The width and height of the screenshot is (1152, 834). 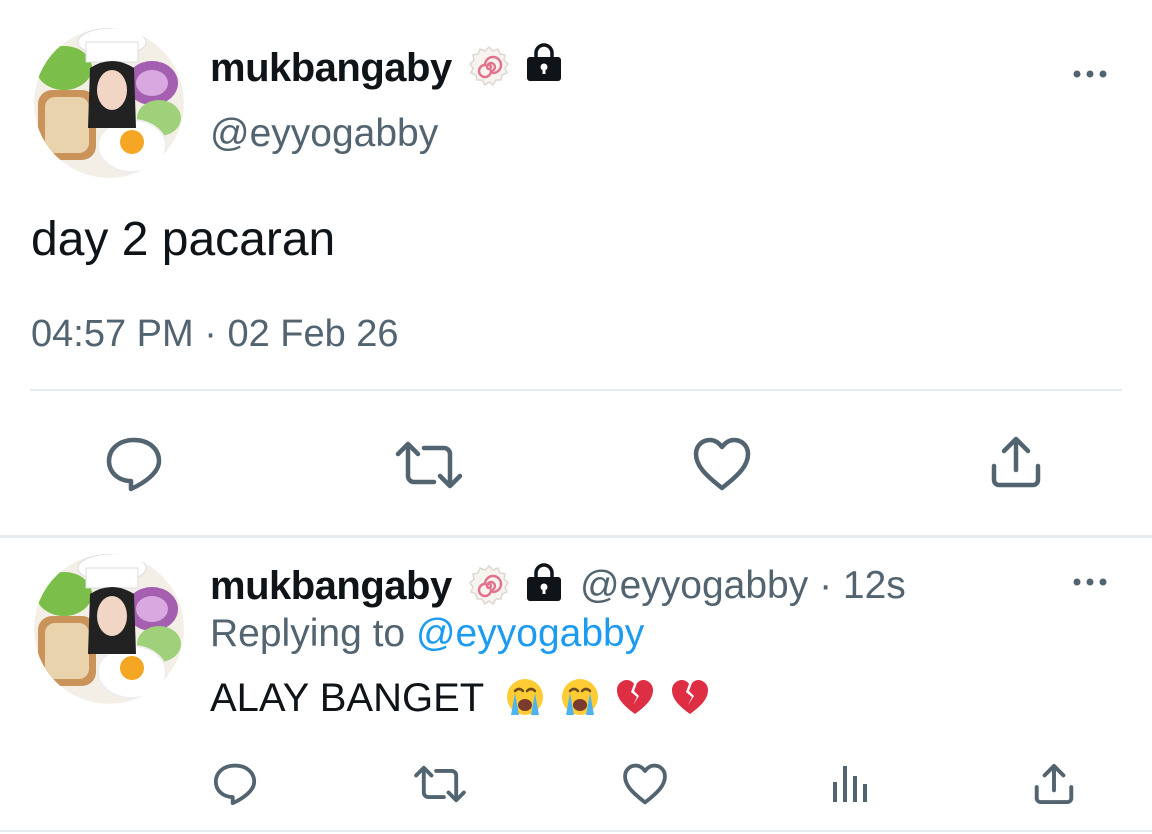 I want to click on author-handle: @eyyogabby, so click(x=324, y=134).